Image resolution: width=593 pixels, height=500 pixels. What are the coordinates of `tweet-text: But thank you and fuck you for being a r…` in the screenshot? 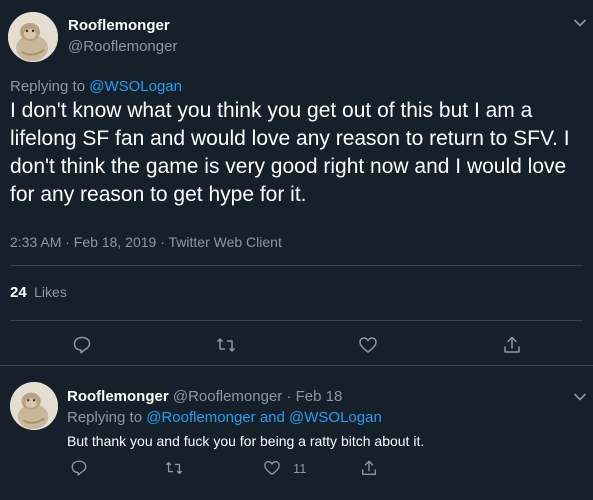 It's located at (246, 441).